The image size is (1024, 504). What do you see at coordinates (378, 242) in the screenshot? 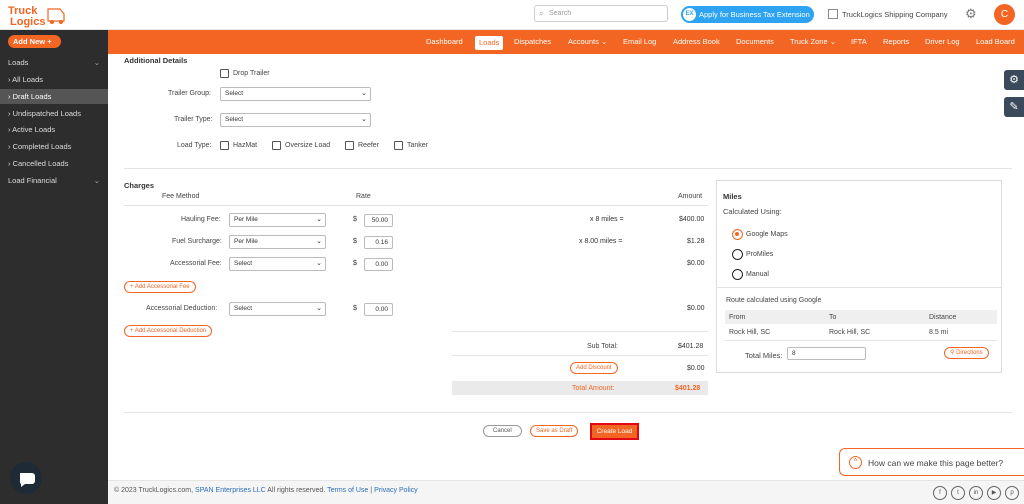
I see `fuel-rate-input: 0.16` at bounding box center [378, 242].